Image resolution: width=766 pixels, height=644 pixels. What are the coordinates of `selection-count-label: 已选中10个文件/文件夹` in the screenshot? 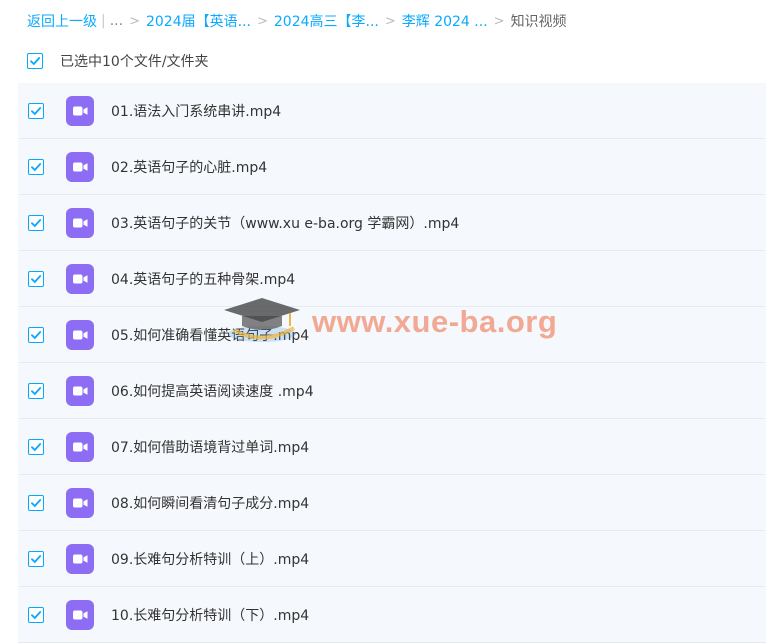 It's located at (134, 62).